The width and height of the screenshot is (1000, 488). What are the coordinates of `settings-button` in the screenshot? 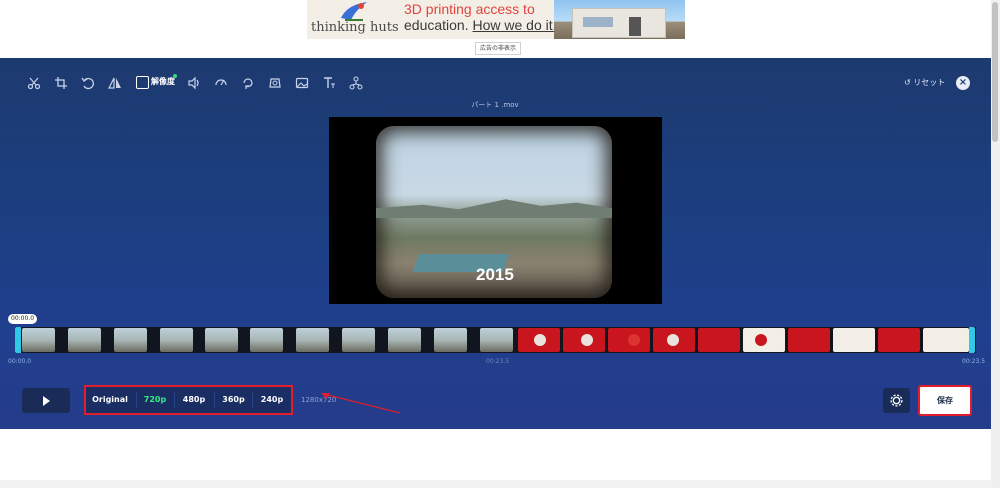 It's located at (896, 400).